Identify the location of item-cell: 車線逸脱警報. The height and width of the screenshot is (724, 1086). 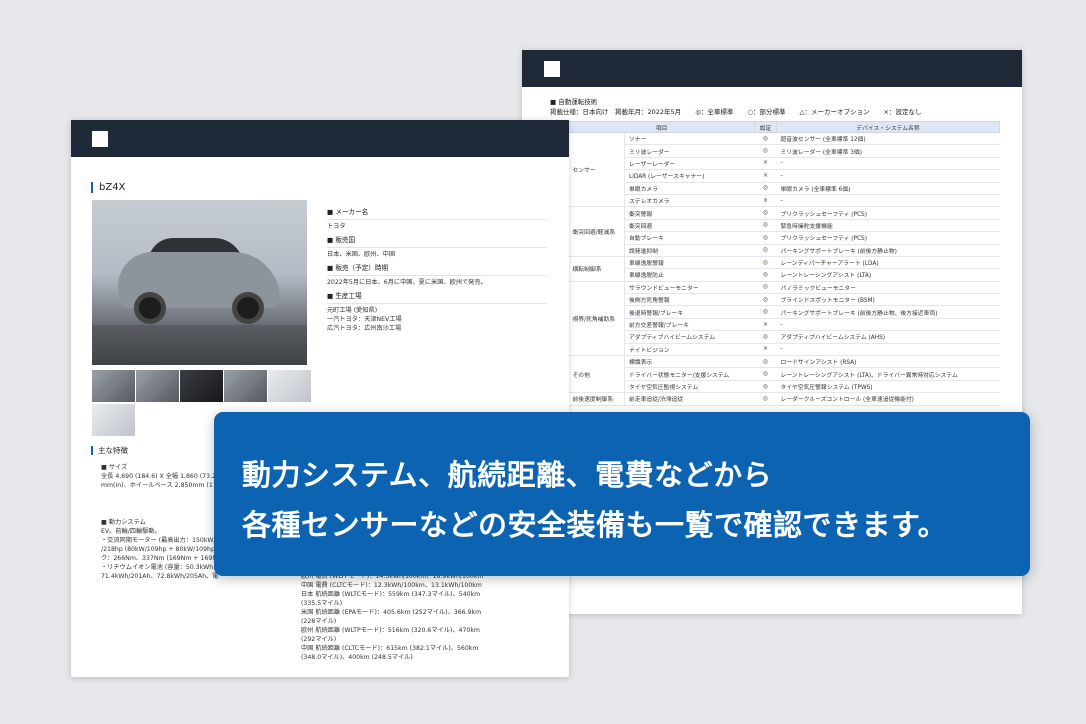
(689, 263).